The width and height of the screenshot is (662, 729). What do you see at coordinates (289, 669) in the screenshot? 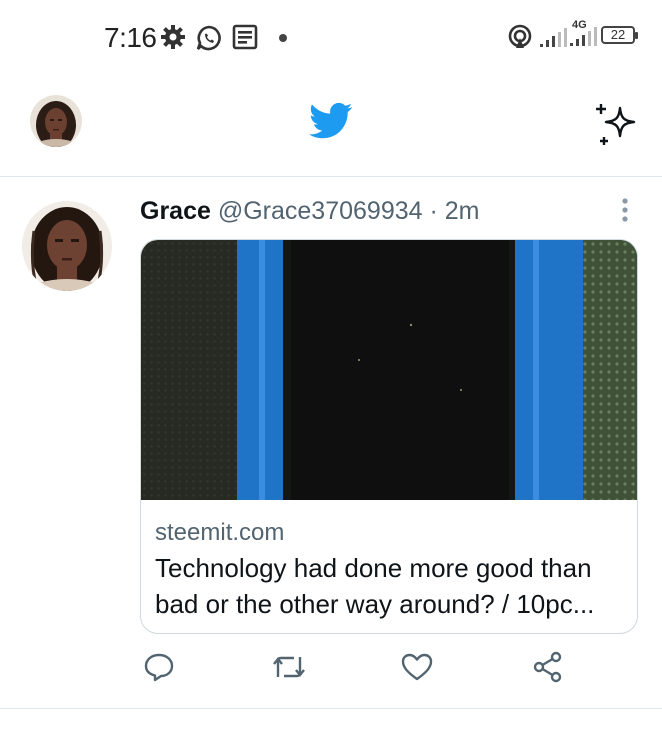
I see `retweet-icon` at bounding box center [289, 669].